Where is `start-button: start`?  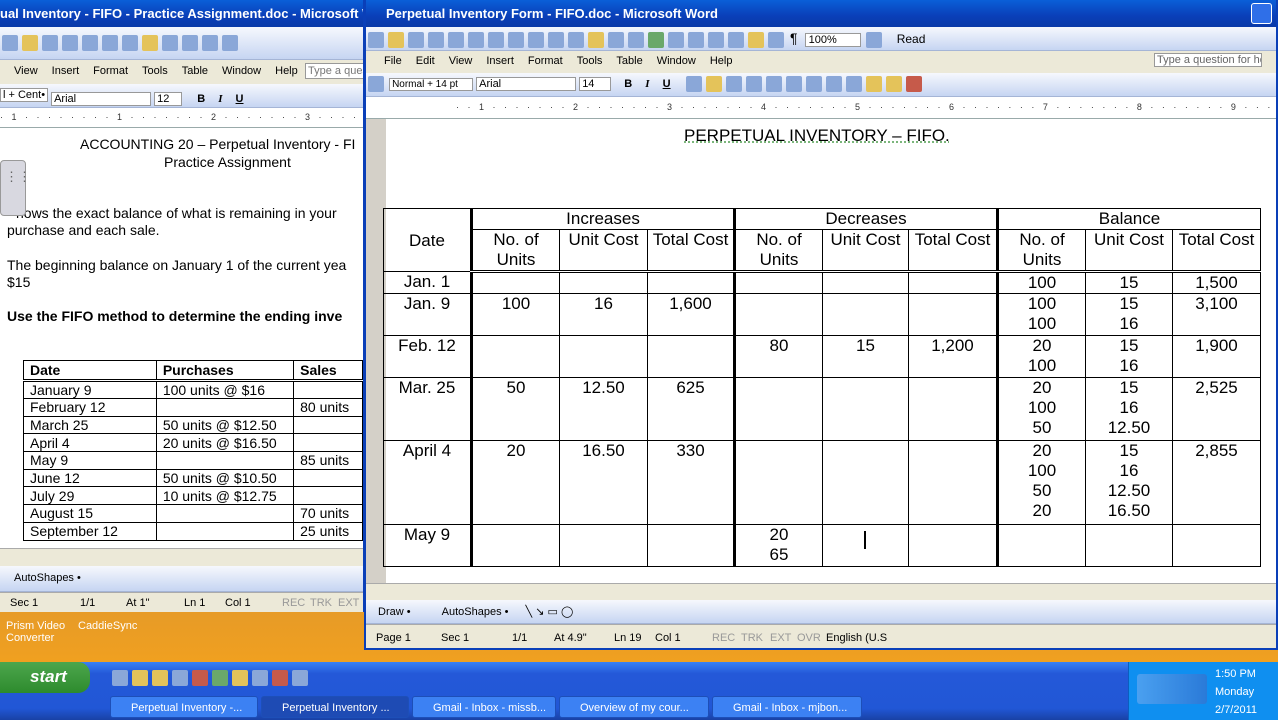 start-button: start is located at coordinates (45, 677).